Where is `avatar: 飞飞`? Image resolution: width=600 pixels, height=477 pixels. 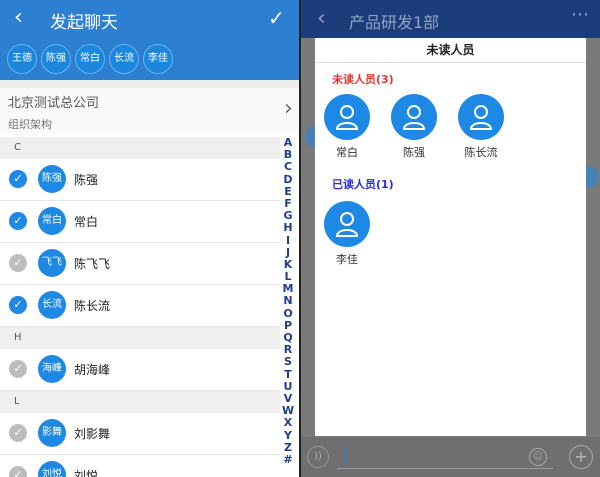
avatar: 飞飞 is located at coordinates (52, 263).